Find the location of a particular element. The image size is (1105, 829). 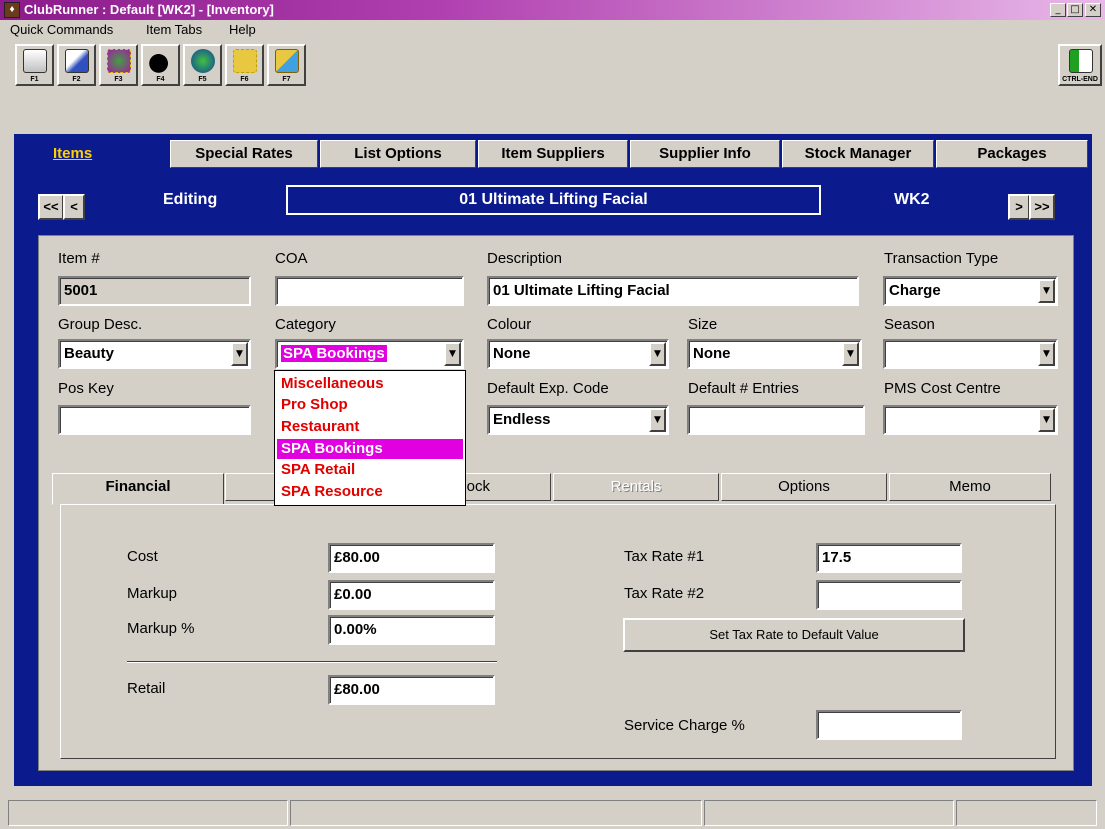

category-option: Miscellaneous is located at coordinates (370, 384).